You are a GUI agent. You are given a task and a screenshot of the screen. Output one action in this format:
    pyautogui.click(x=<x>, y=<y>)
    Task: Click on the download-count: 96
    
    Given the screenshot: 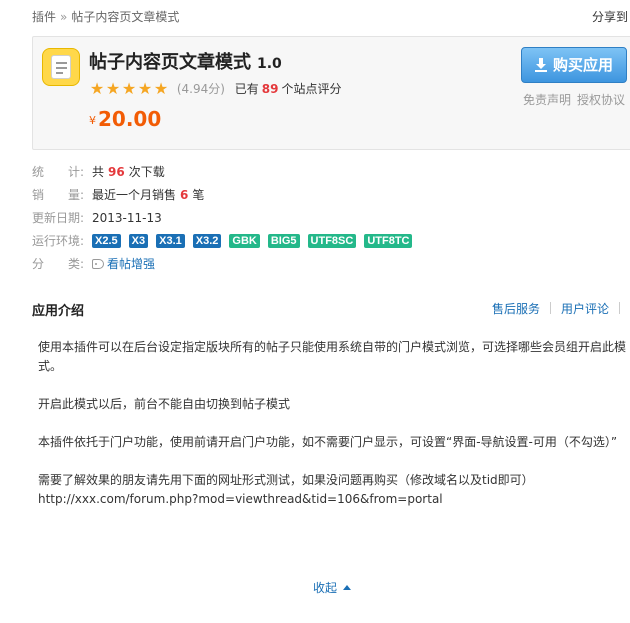 What is the action you would take?
    pyautogui.click(x=116, y=172)
    